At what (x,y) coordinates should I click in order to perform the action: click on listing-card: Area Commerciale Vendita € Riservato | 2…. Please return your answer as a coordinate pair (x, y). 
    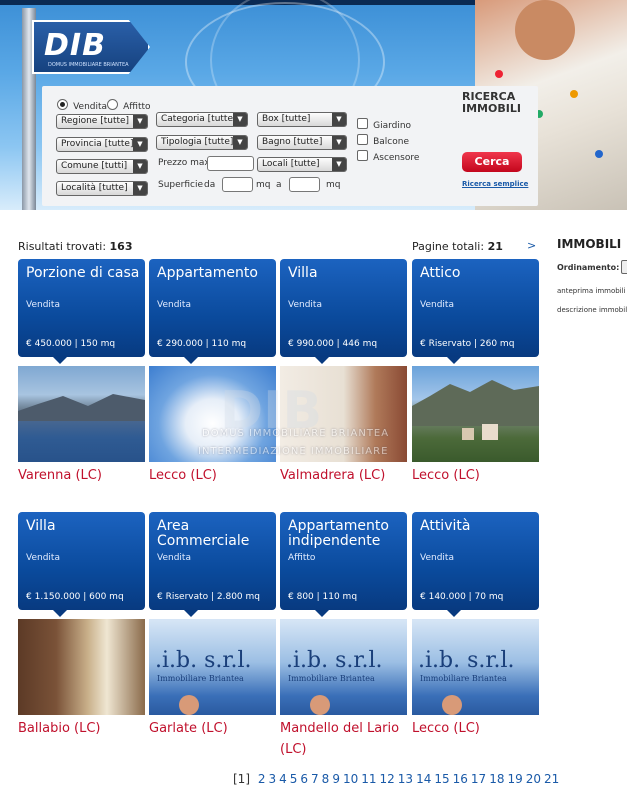
    Looking at the image, I should click on (212, 624).